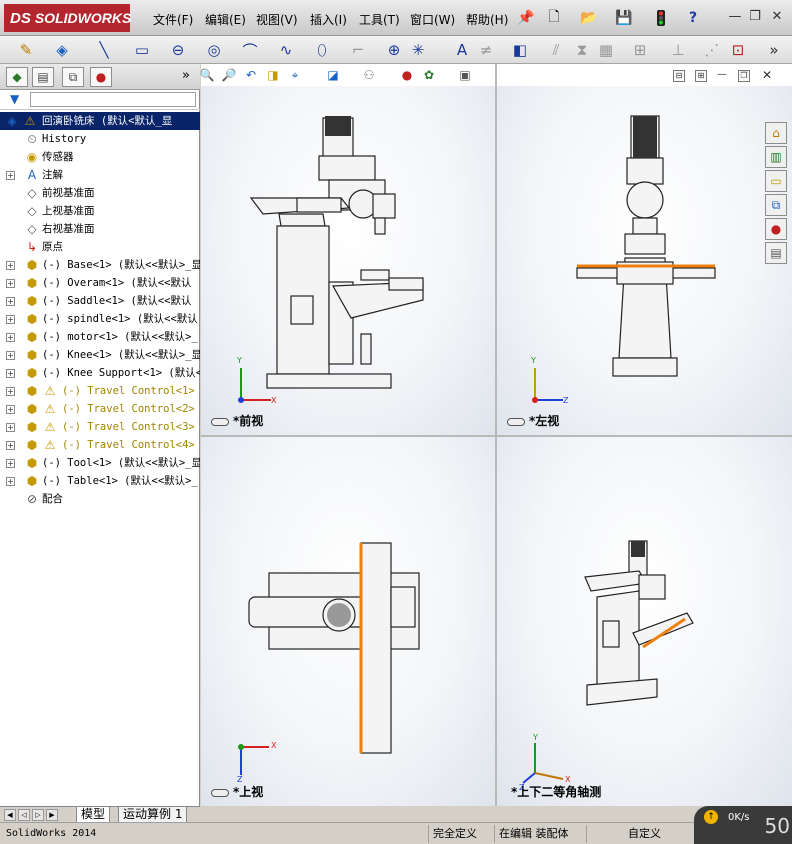 The width and height of the screenshot is (792, 844). Describe the element at coordinates (379, 19) in the screenshot. I see `menu-tools: 工具(T)` at that location.